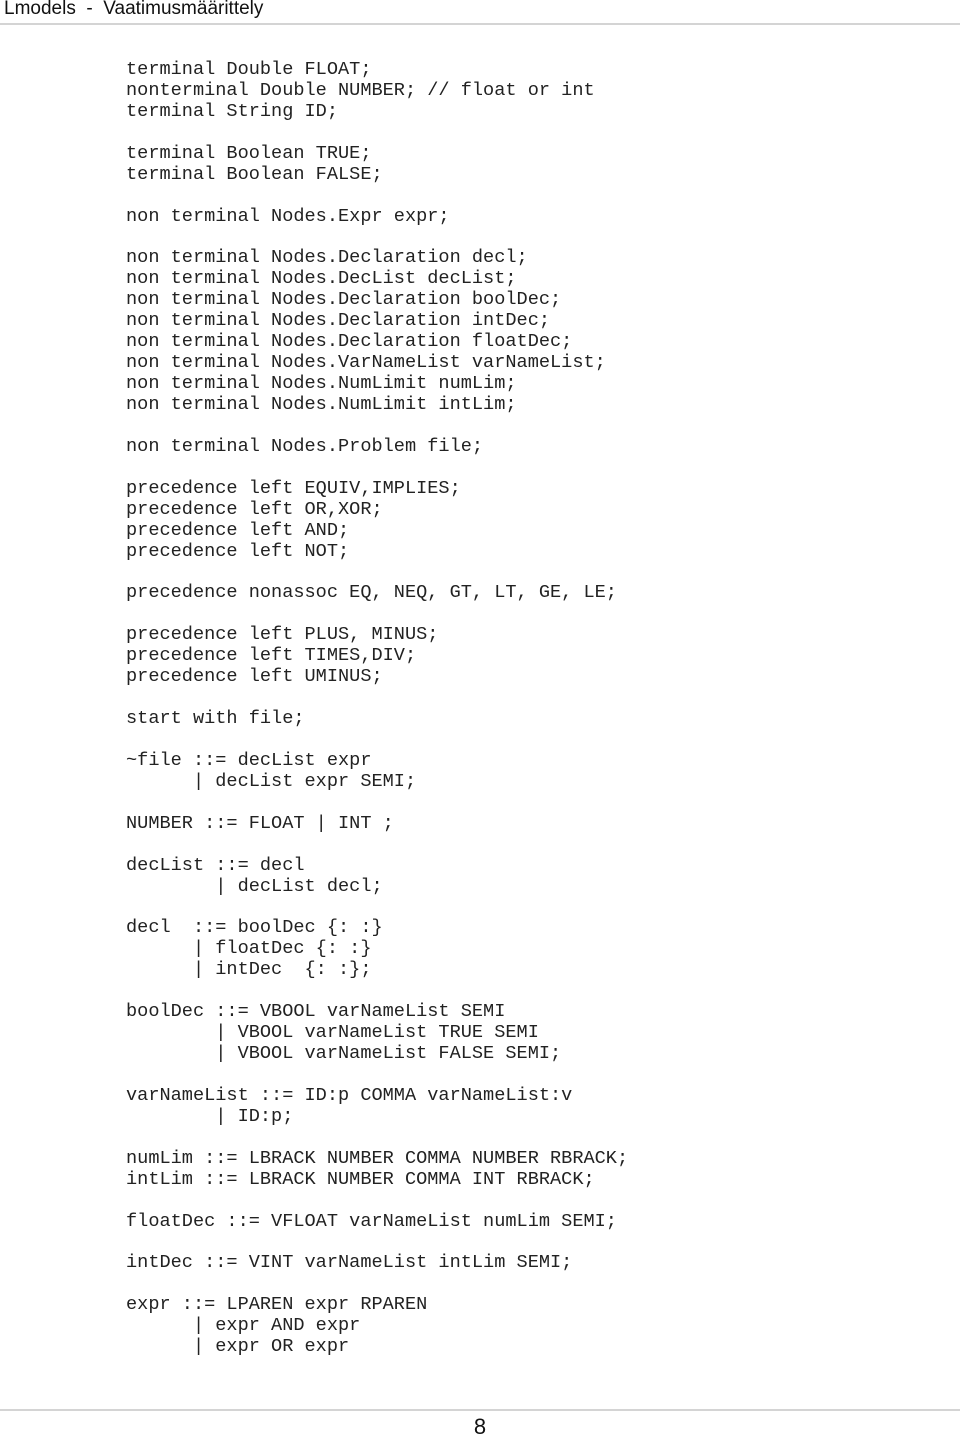 The image size is (960, 1440). Describe the element at coordinates (254, 928) in the screenshot. I see `code-line: decl ::= boolDec {: :}` at that location.